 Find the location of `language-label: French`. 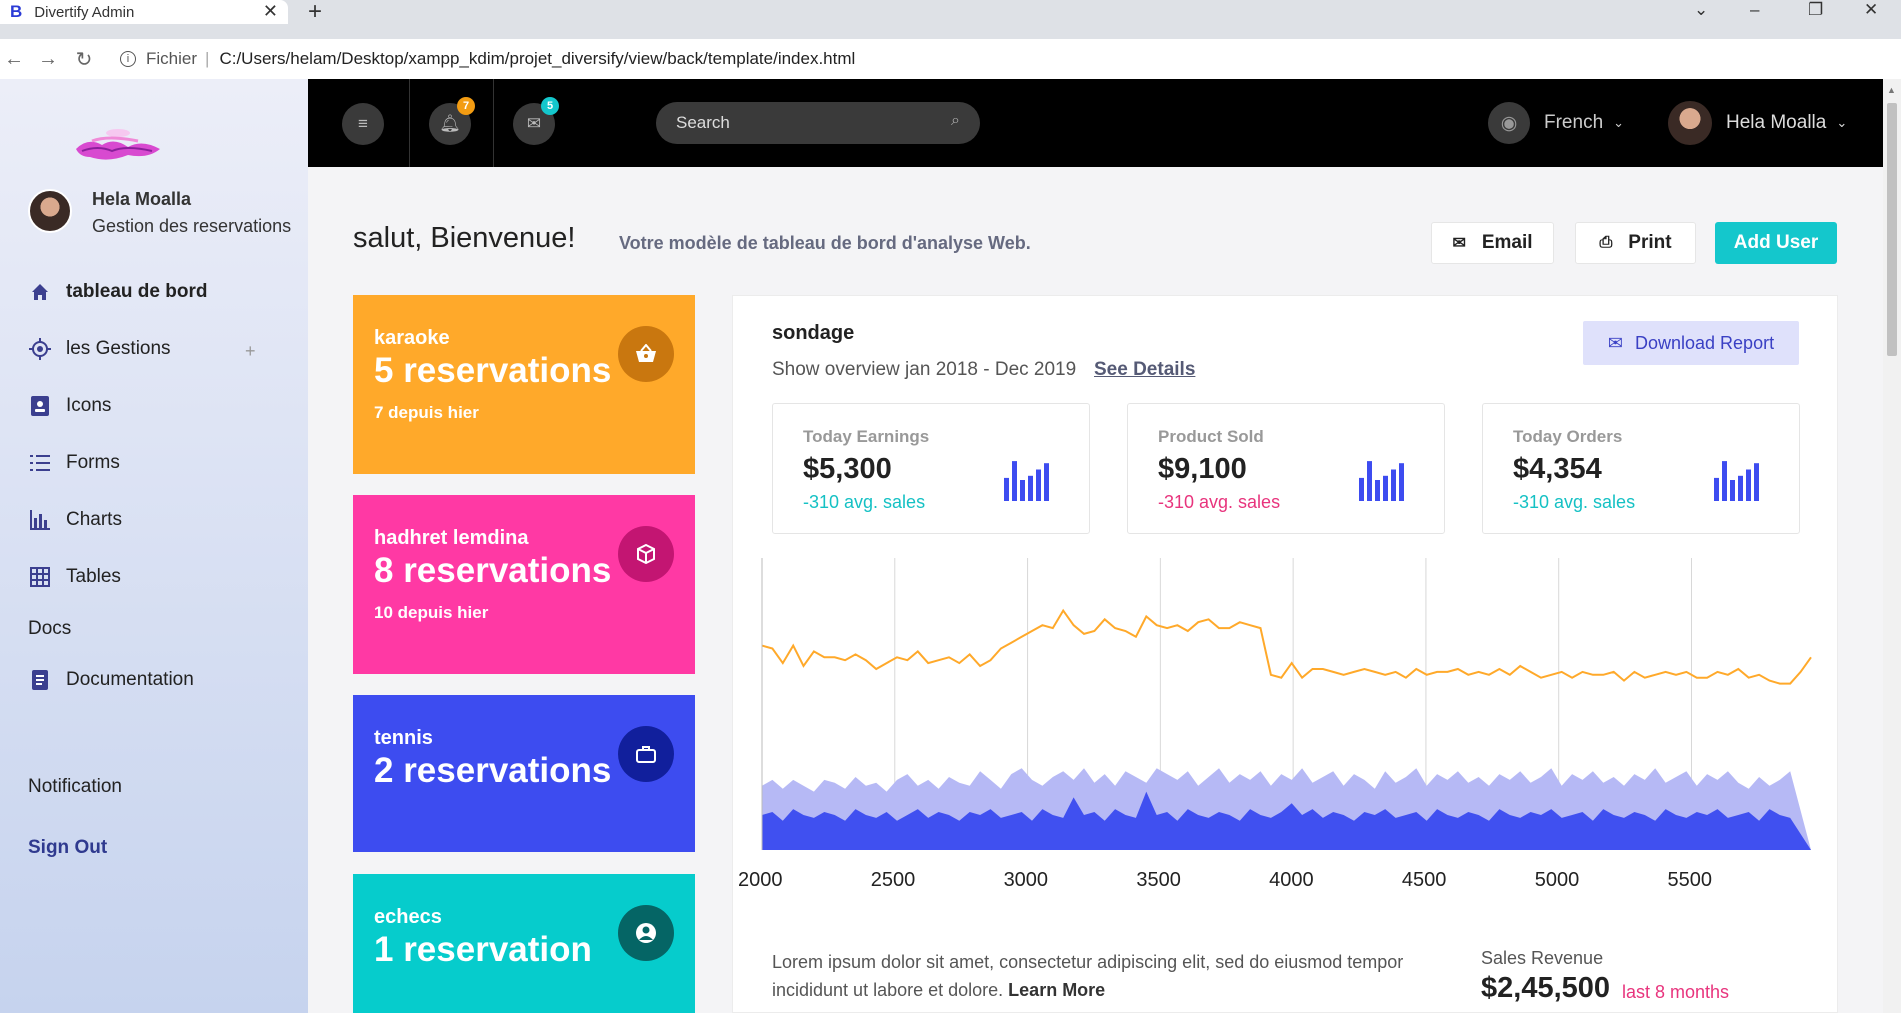

language-label: French is located at coordinates (1574, 122).